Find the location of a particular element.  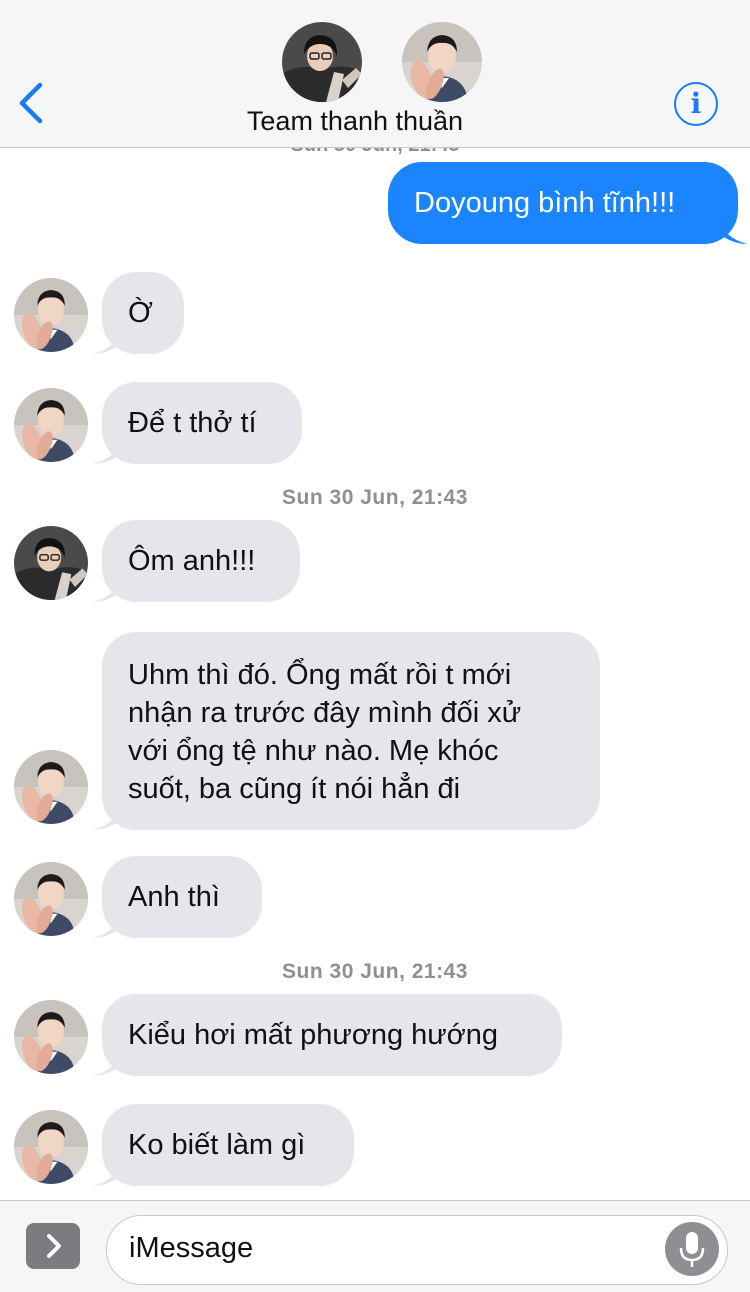

chevron-right-icon is located at coordinates (54, 1246).